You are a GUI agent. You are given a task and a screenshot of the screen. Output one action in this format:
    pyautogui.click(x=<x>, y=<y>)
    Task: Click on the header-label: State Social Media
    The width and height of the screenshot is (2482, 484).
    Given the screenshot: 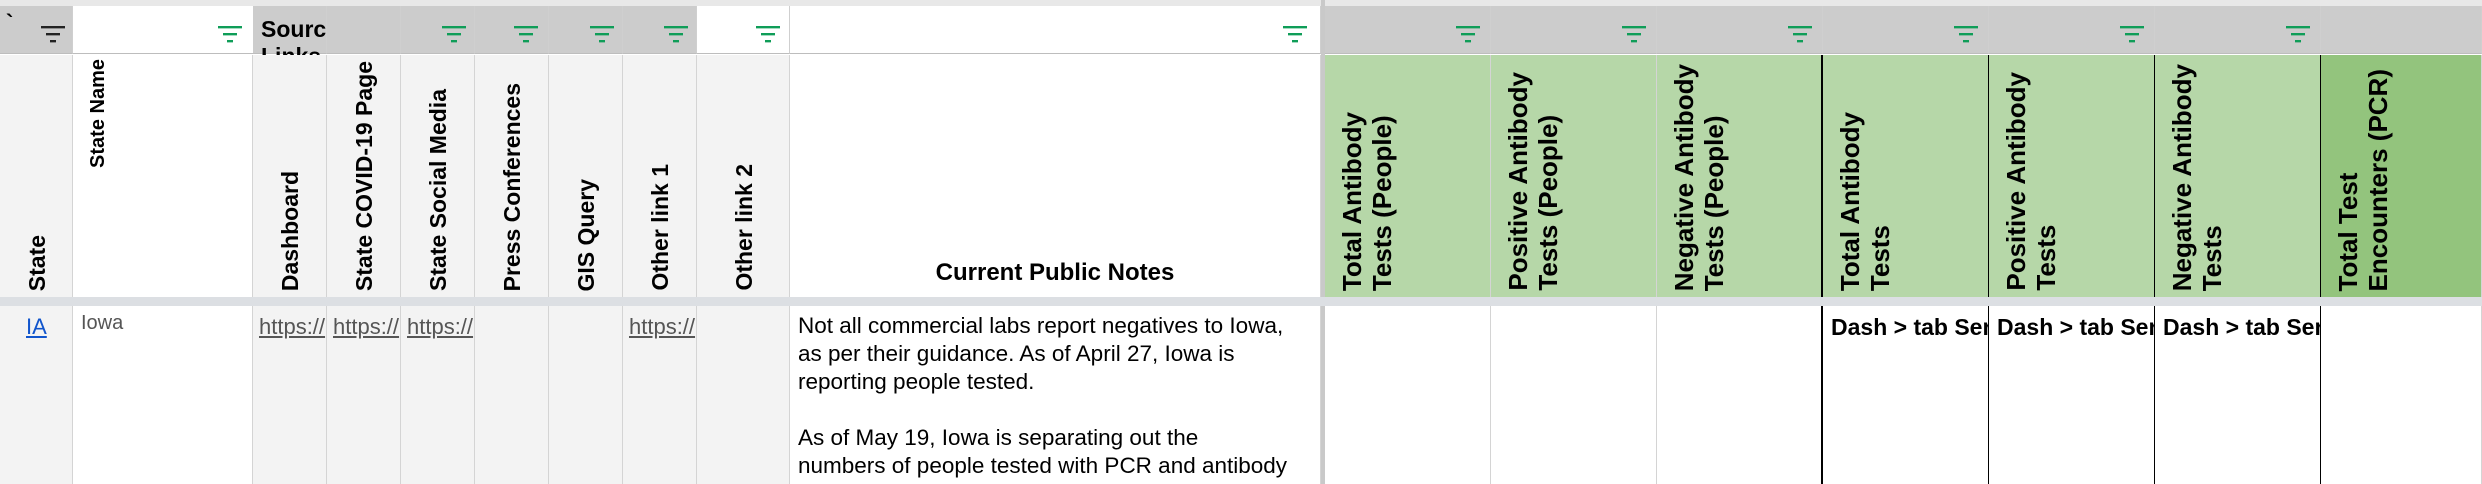 What is the action you would take?
    pyautogui.click(x=438, y=190)
    